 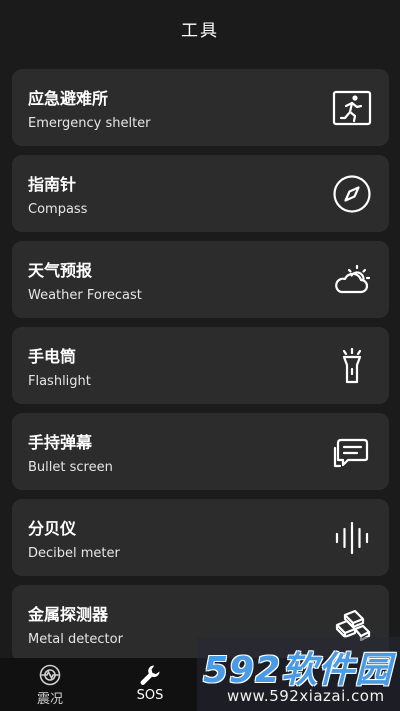 I want to click on page-title: 工具, so click(x=200, y=30).